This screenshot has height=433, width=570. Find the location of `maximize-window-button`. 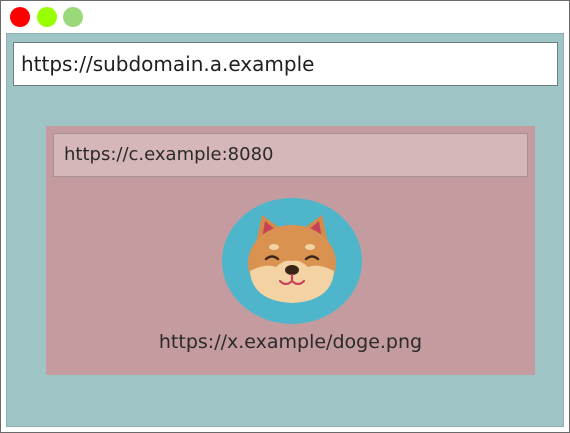

maximize-window-button is located at coordinates (73, 17).